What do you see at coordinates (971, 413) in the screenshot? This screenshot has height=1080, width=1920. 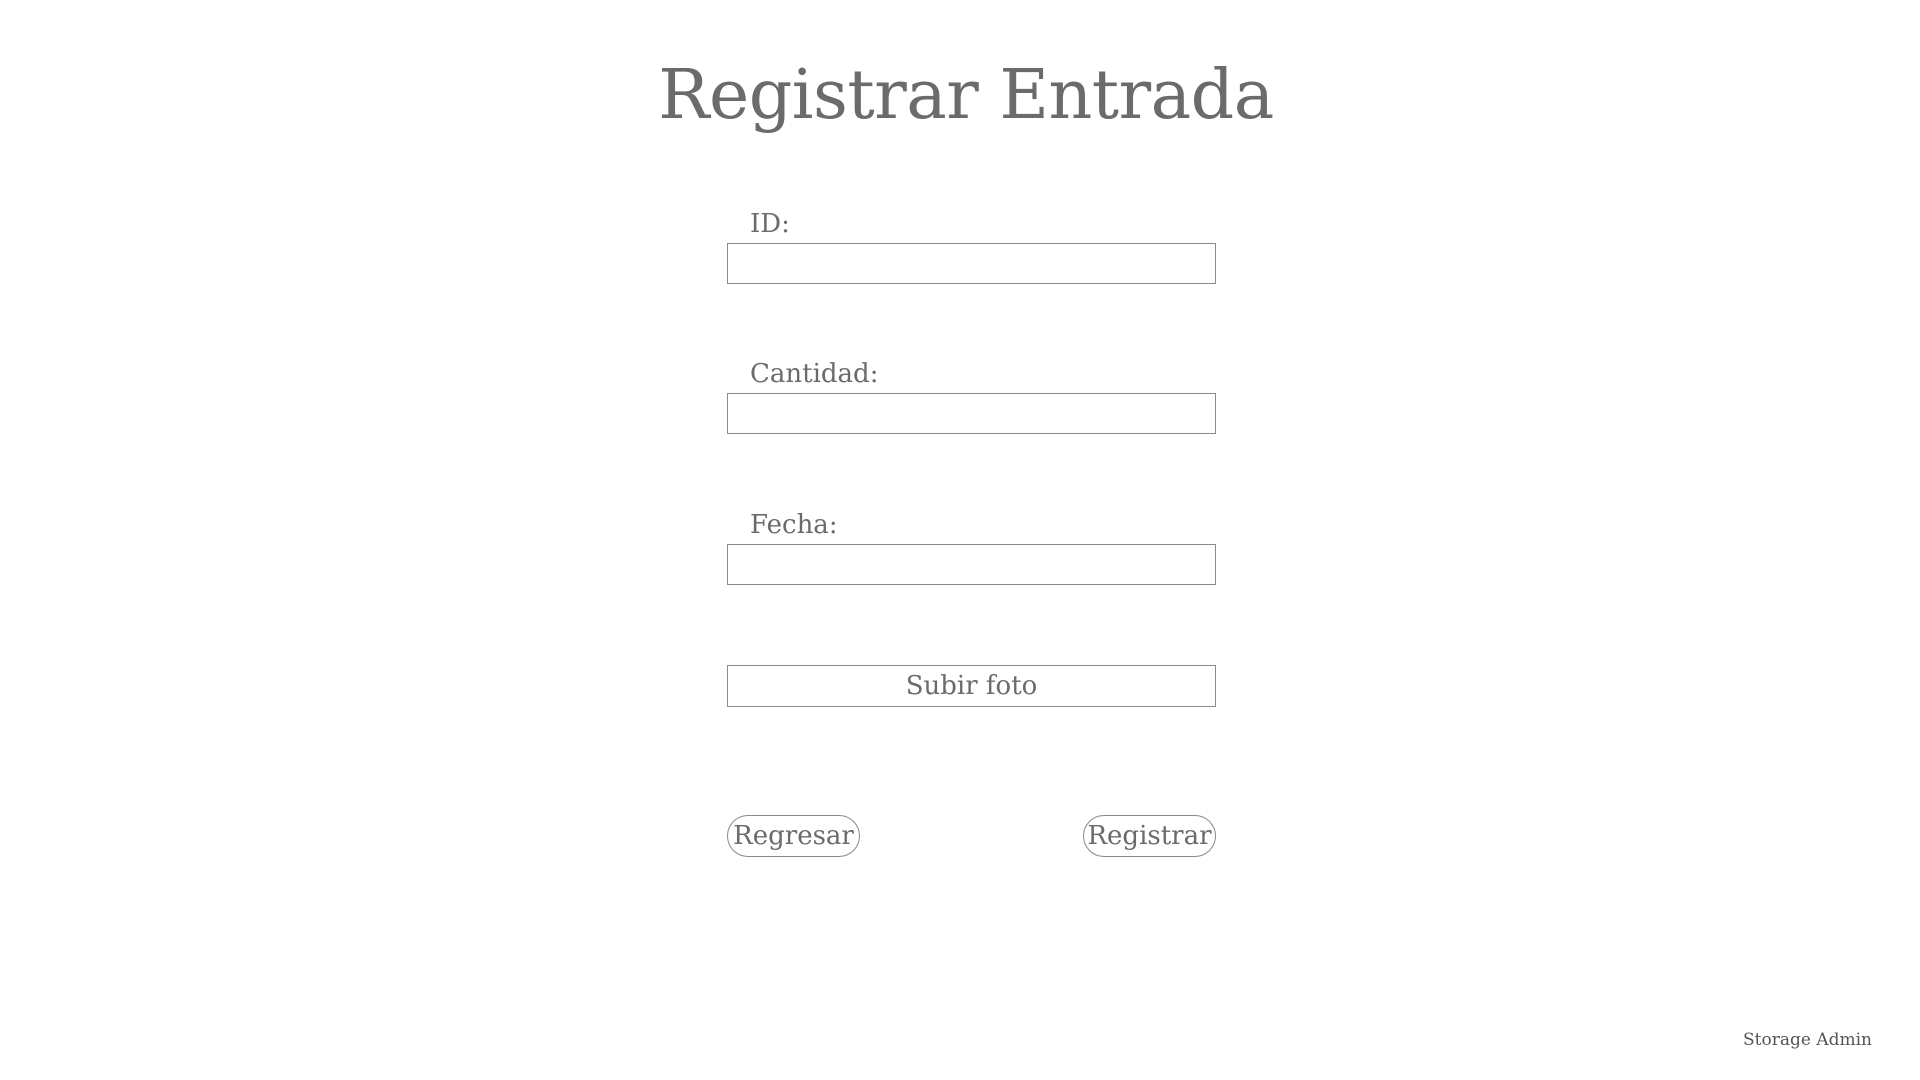 I see `cantidad-input` at bounding box center [971, 413].